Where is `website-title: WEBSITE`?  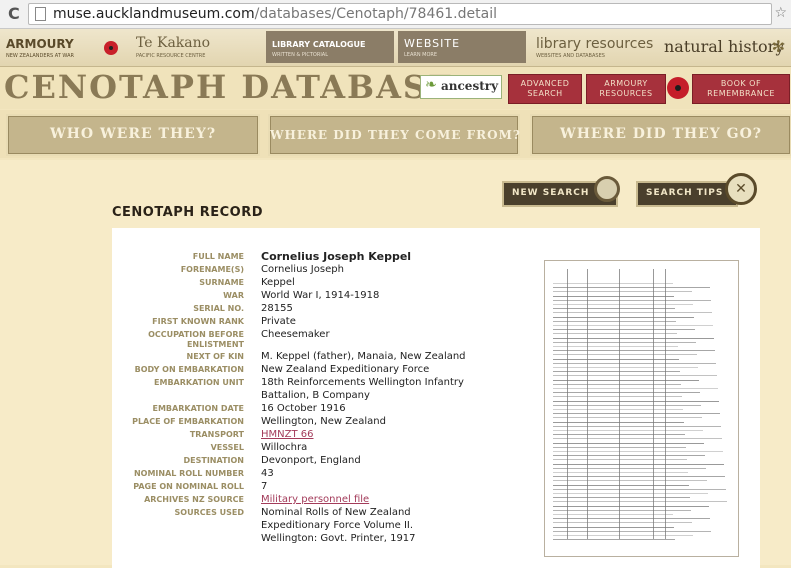 website-title: WEBSITE is located at coordinates (432, 43).